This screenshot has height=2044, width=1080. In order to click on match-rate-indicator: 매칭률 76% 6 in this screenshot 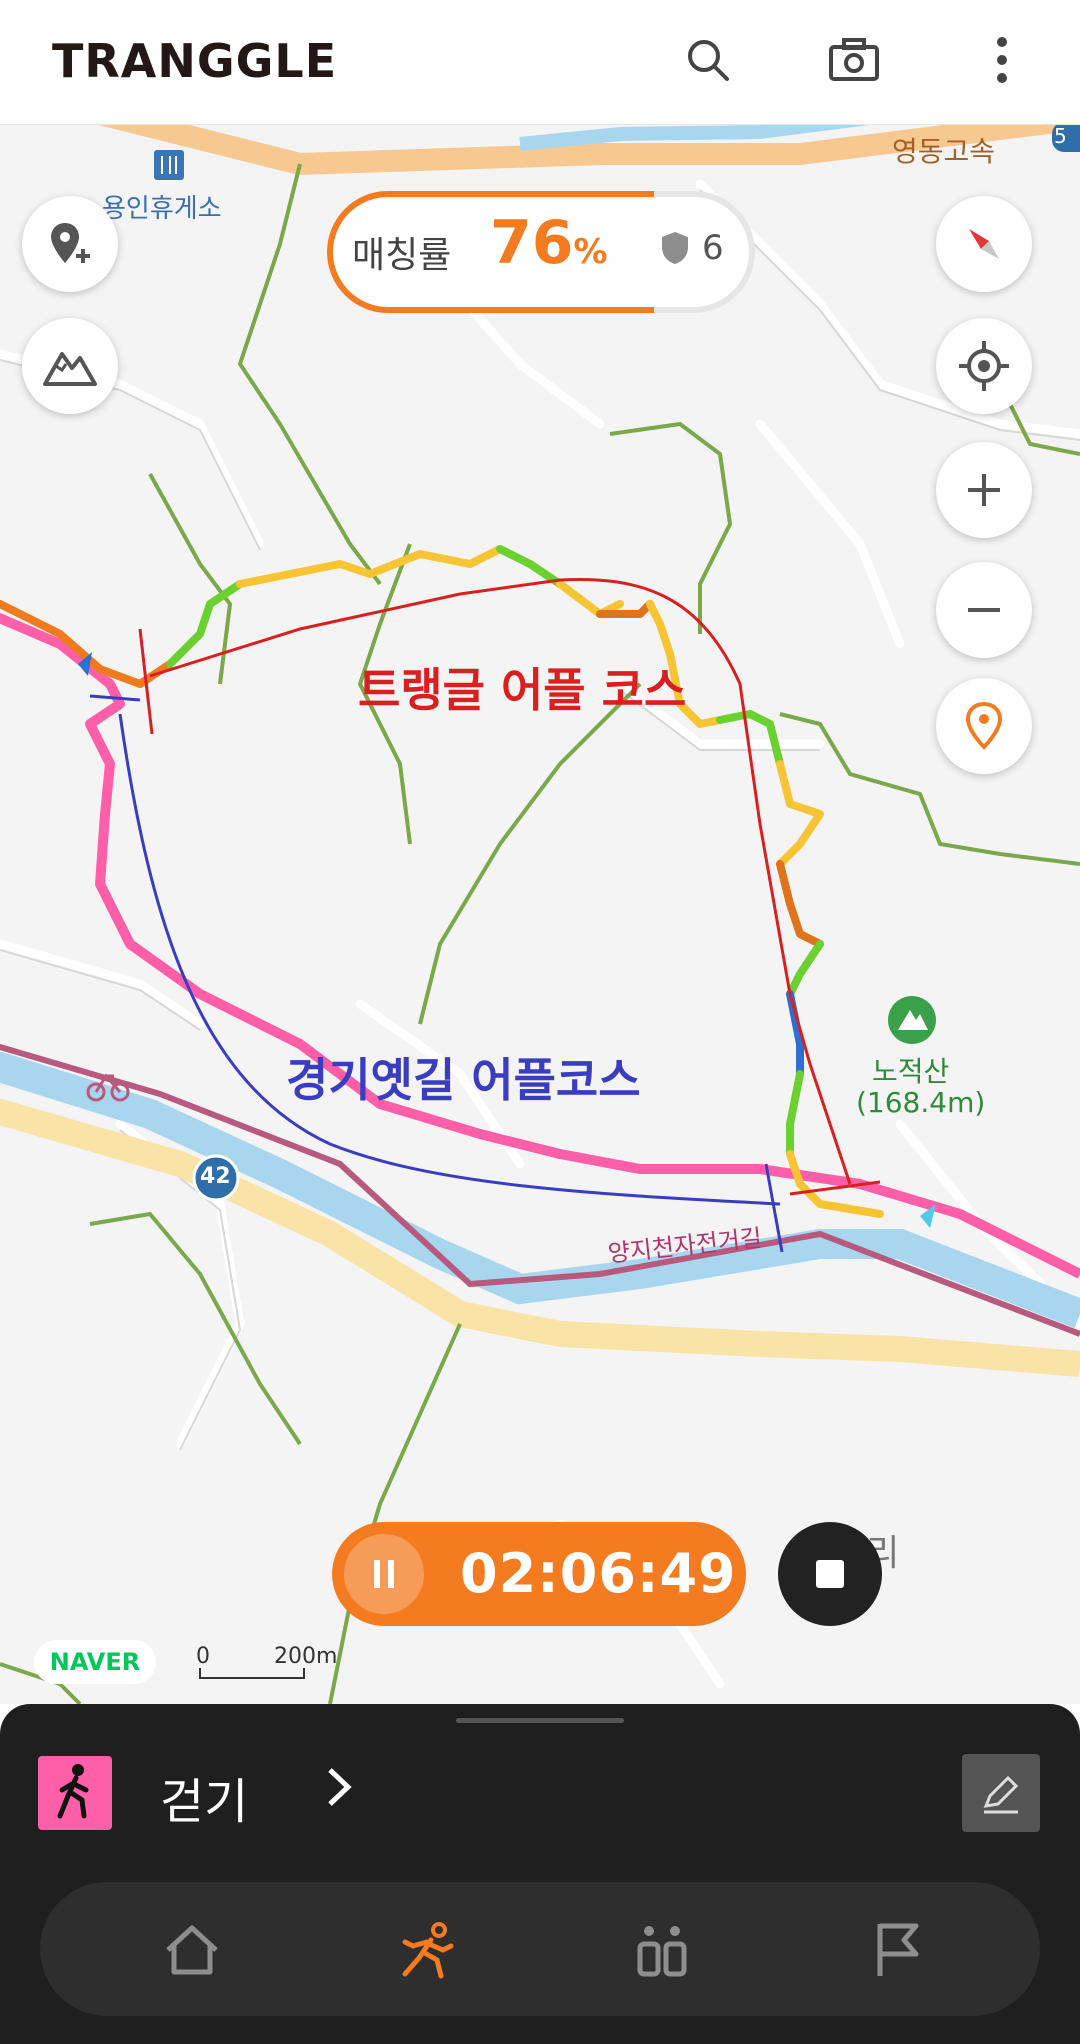, I will do `click(541, 252)`.